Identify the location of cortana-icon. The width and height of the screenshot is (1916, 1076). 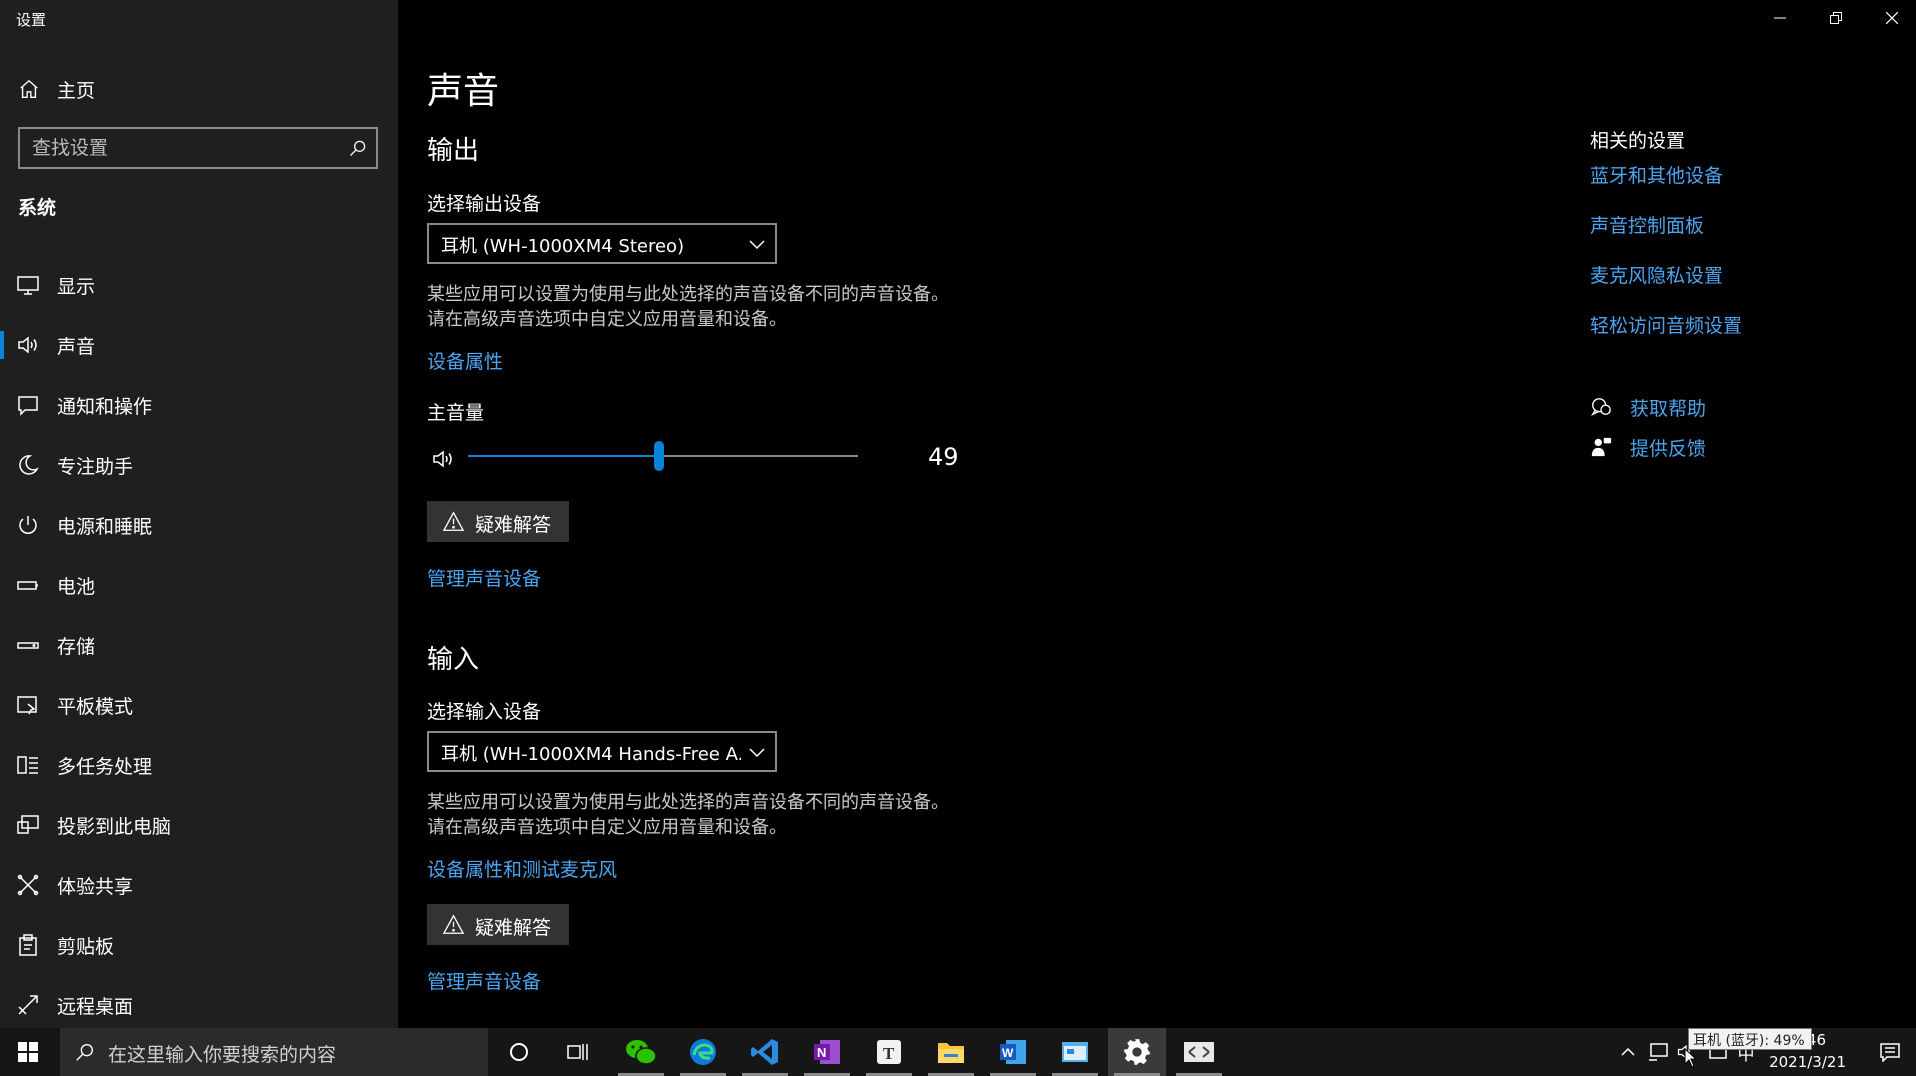
(519, 1052).